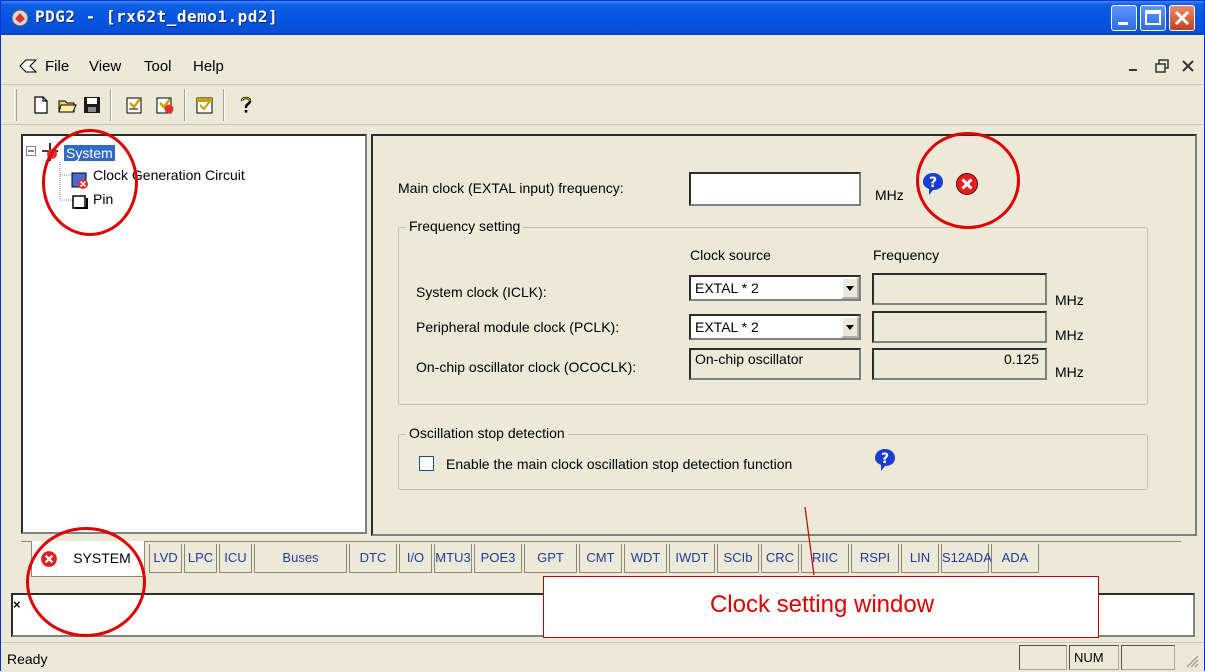  I want to click on tab-ada: ADA, so click(1015, 558).